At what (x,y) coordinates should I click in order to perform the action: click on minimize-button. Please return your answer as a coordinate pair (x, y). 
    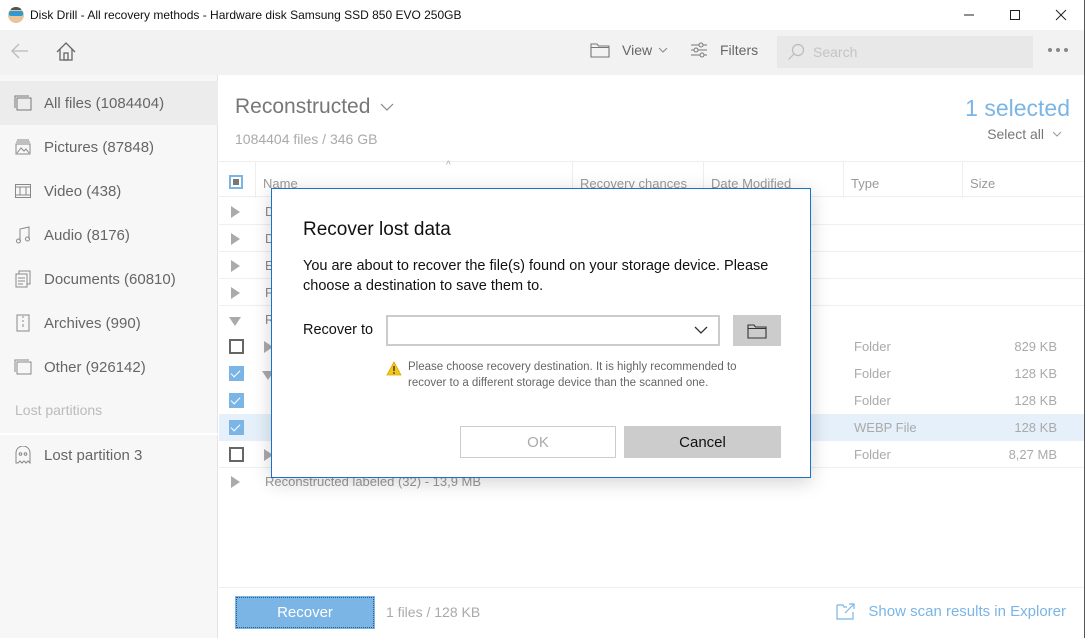
    Looking at the image, I should click on (969, 15).